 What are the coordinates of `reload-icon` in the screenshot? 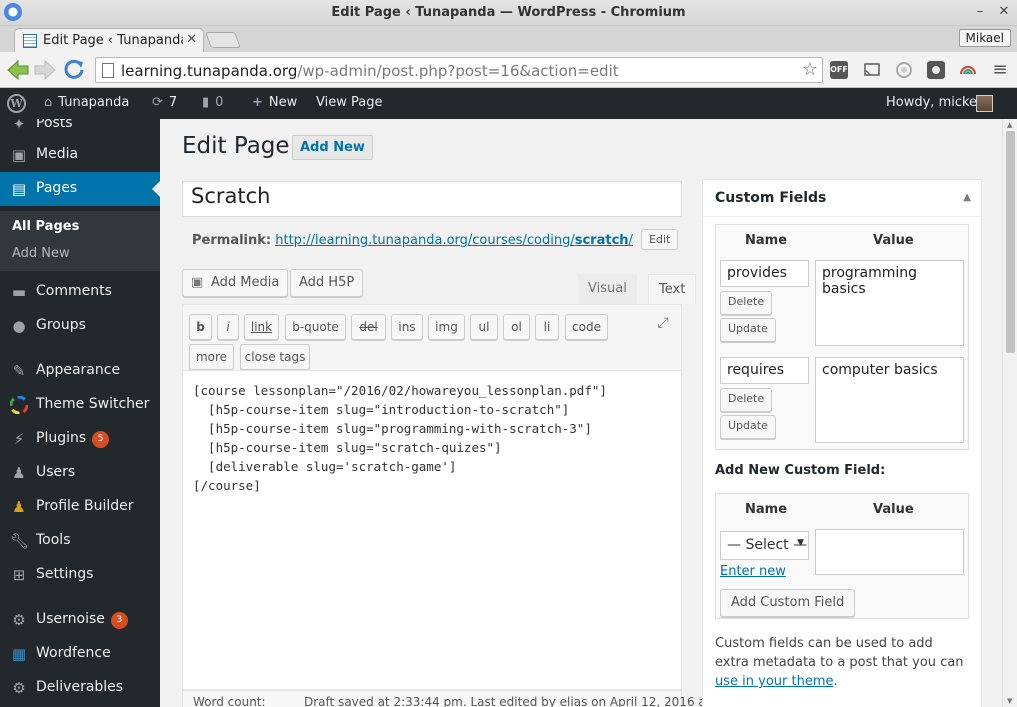 It's located at (74, 70).